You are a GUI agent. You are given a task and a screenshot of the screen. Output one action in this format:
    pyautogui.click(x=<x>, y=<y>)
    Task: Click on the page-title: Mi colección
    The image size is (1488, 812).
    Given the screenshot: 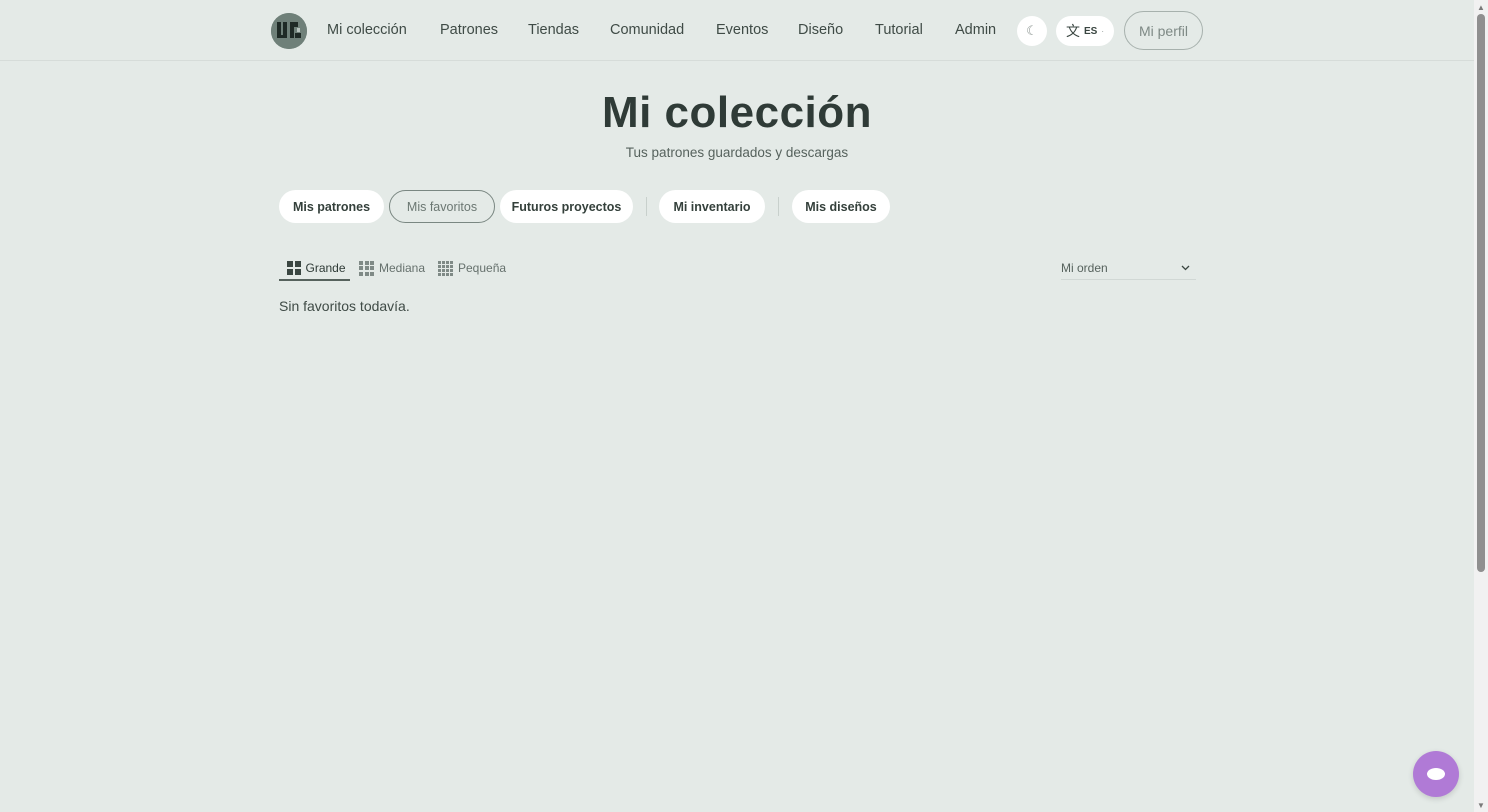 What is the action you would take?
    pyautogui.click(x=737, y=112)
    